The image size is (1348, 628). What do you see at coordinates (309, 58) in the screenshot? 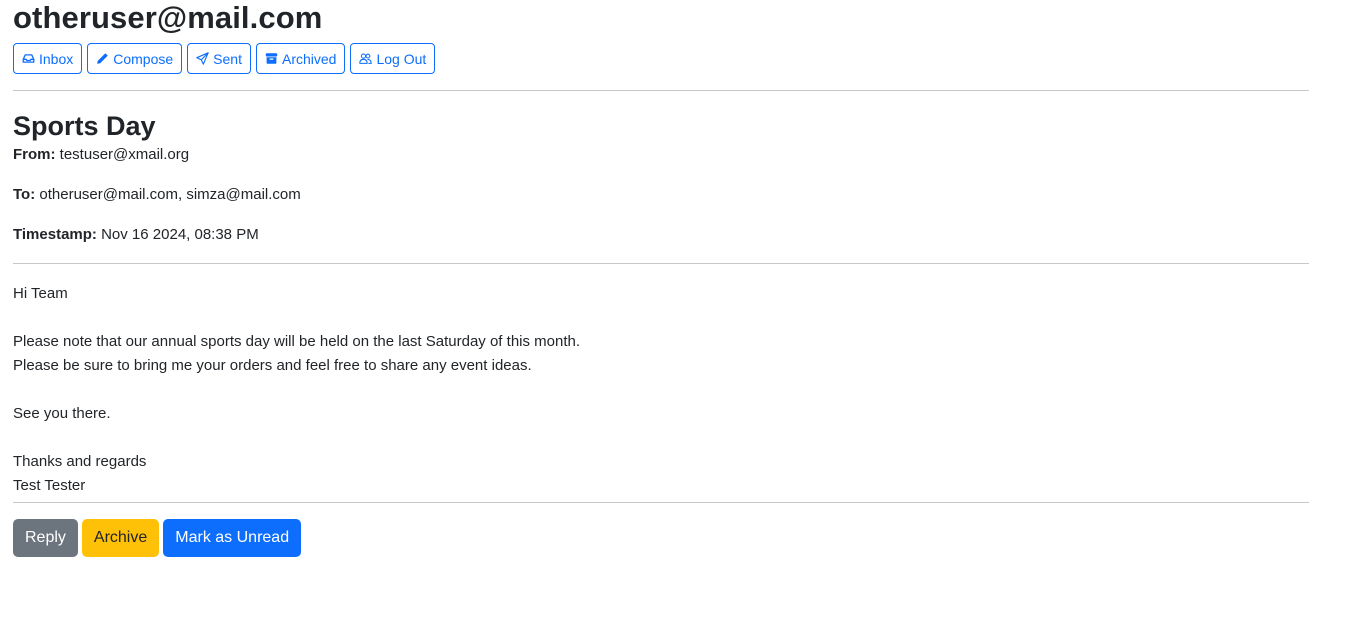
I see `archived-label: Archived` at bounding box center [309, 58].